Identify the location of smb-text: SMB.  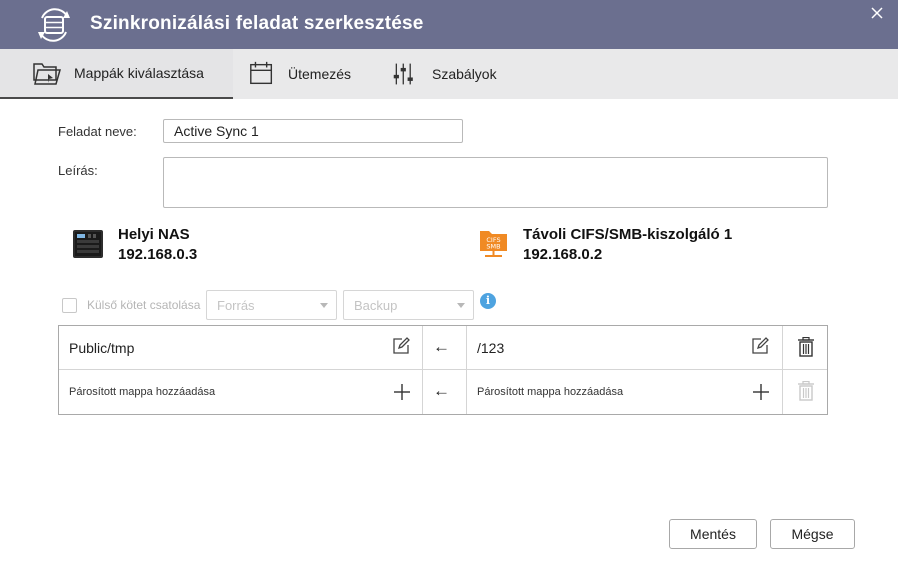
(493, 247).